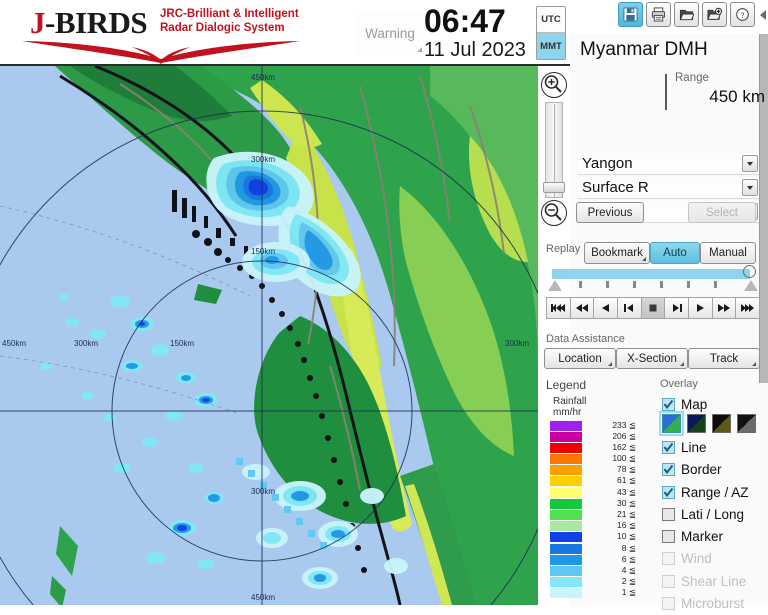  What do you see at coordinates (668, 492) in the screenshot?
I see `checkbox-range-az` at bounding box center [668, 492].